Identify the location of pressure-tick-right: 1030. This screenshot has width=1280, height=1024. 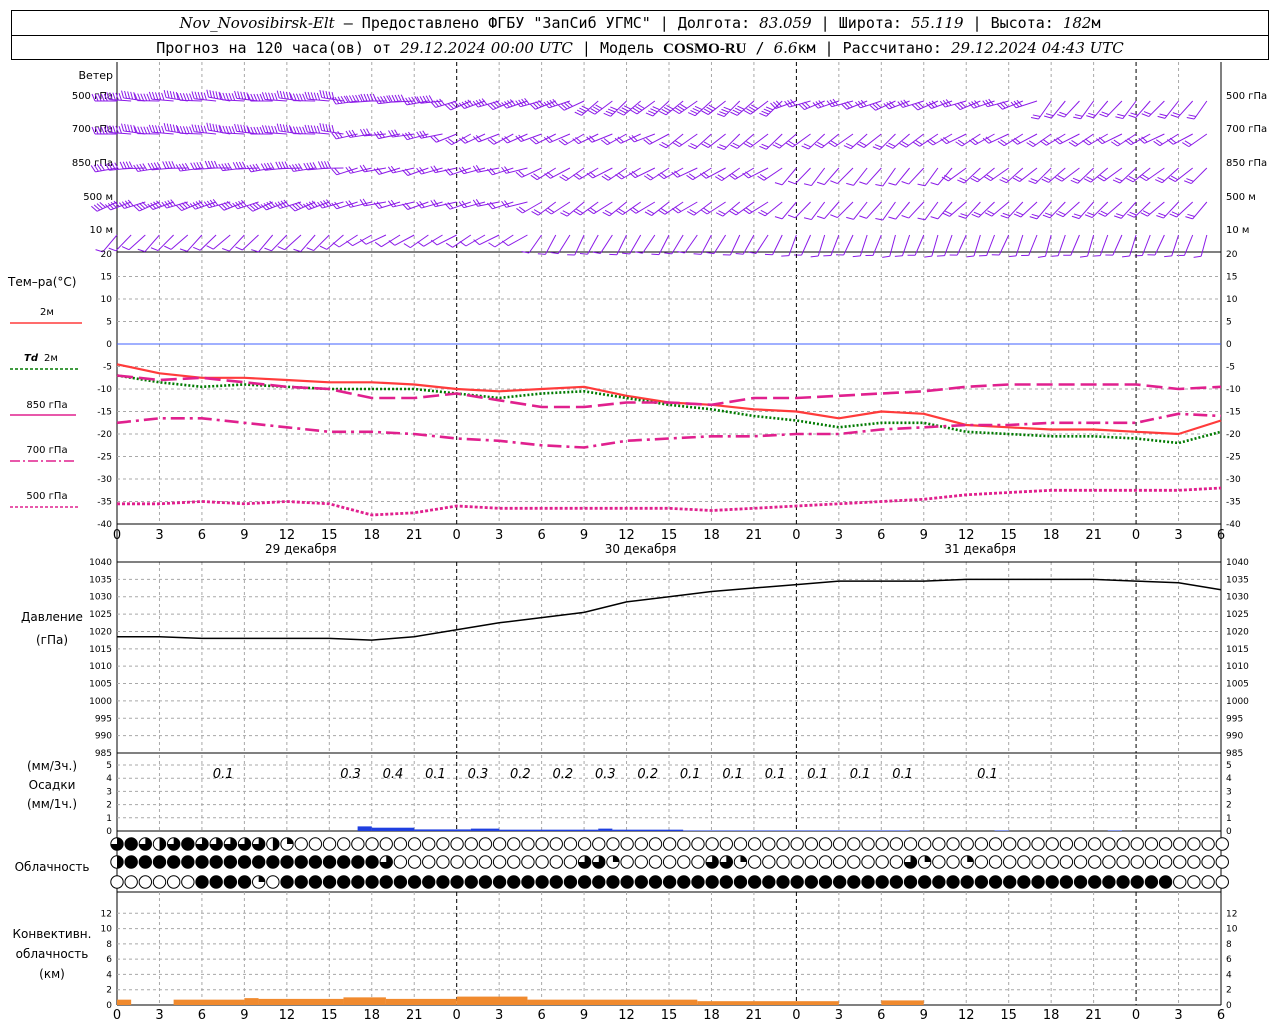
(1237, 598).